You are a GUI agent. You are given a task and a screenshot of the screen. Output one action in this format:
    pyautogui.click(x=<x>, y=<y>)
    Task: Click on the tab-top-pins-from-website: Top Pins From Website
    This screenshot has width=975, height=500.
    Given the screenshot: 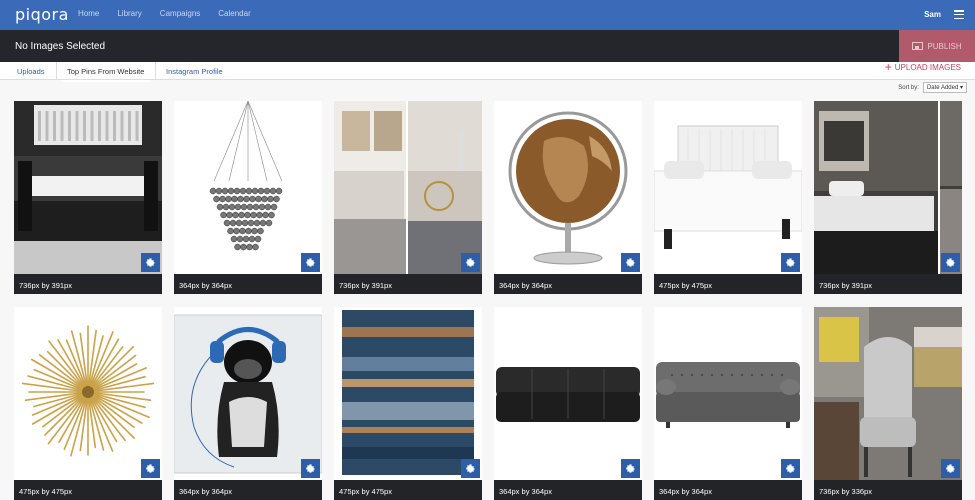 What is the action you would take?
    pyautogui.click(x=105, y=74)
    